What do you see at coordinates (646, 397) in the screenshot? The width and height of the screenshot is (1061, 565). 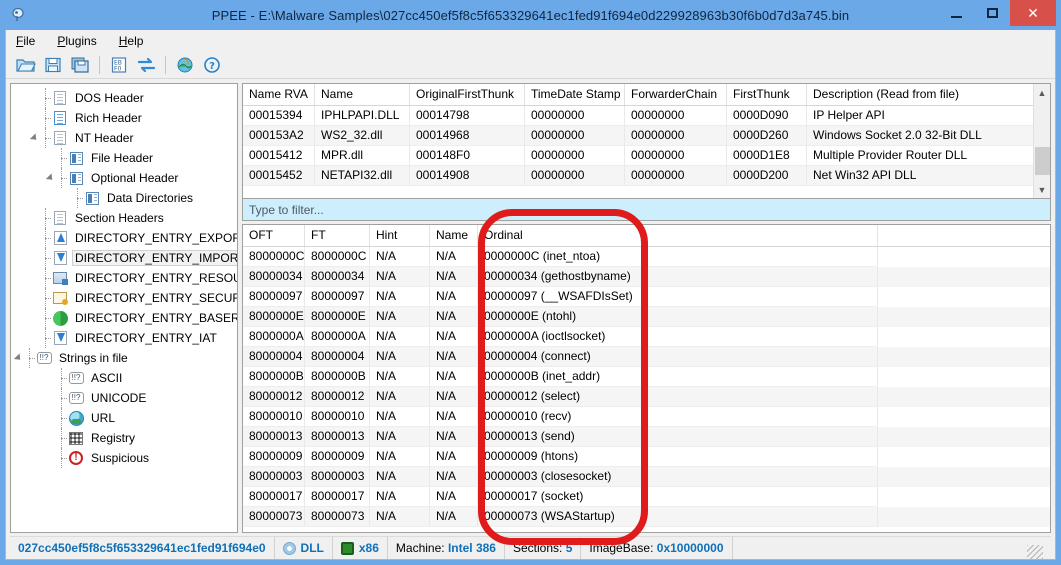 I see `table-row: 80000012 80000012 N/A N/A 00000012 (select)` at bounding box center [646, 397].